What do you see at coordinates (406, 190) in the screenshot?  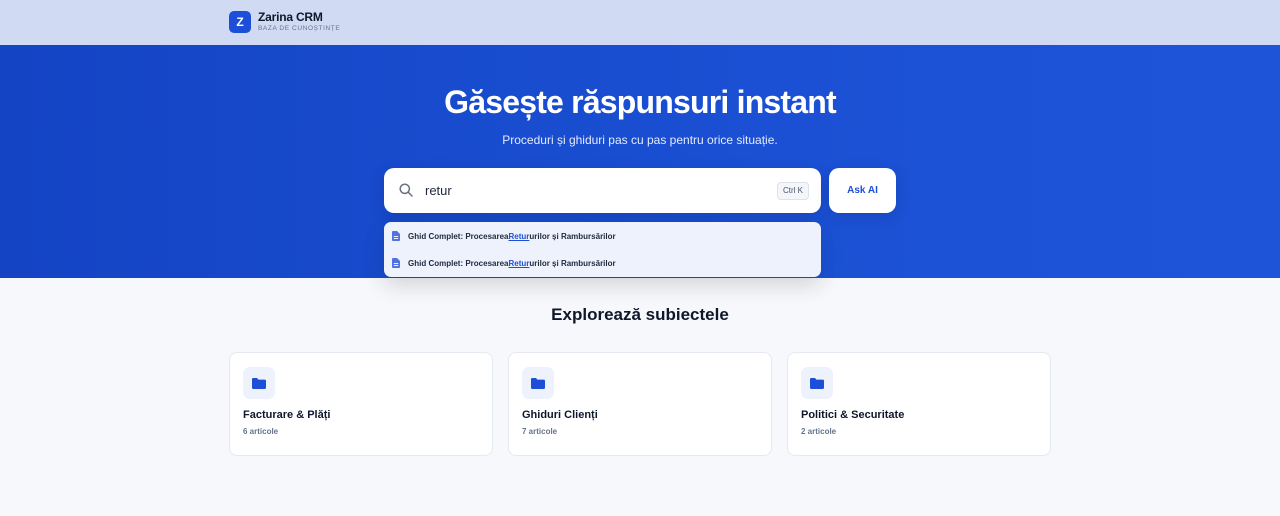 I see `search-icon` at bounding box center [406, 190].